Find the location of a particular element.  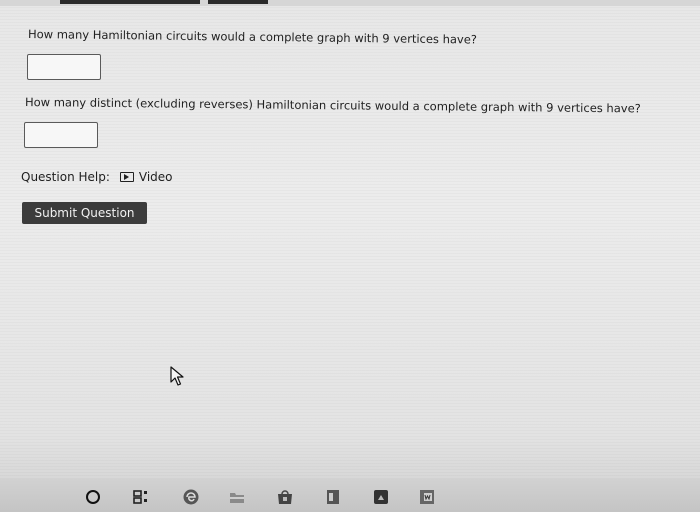

task-view-icon is located at coordinates (142, 497).